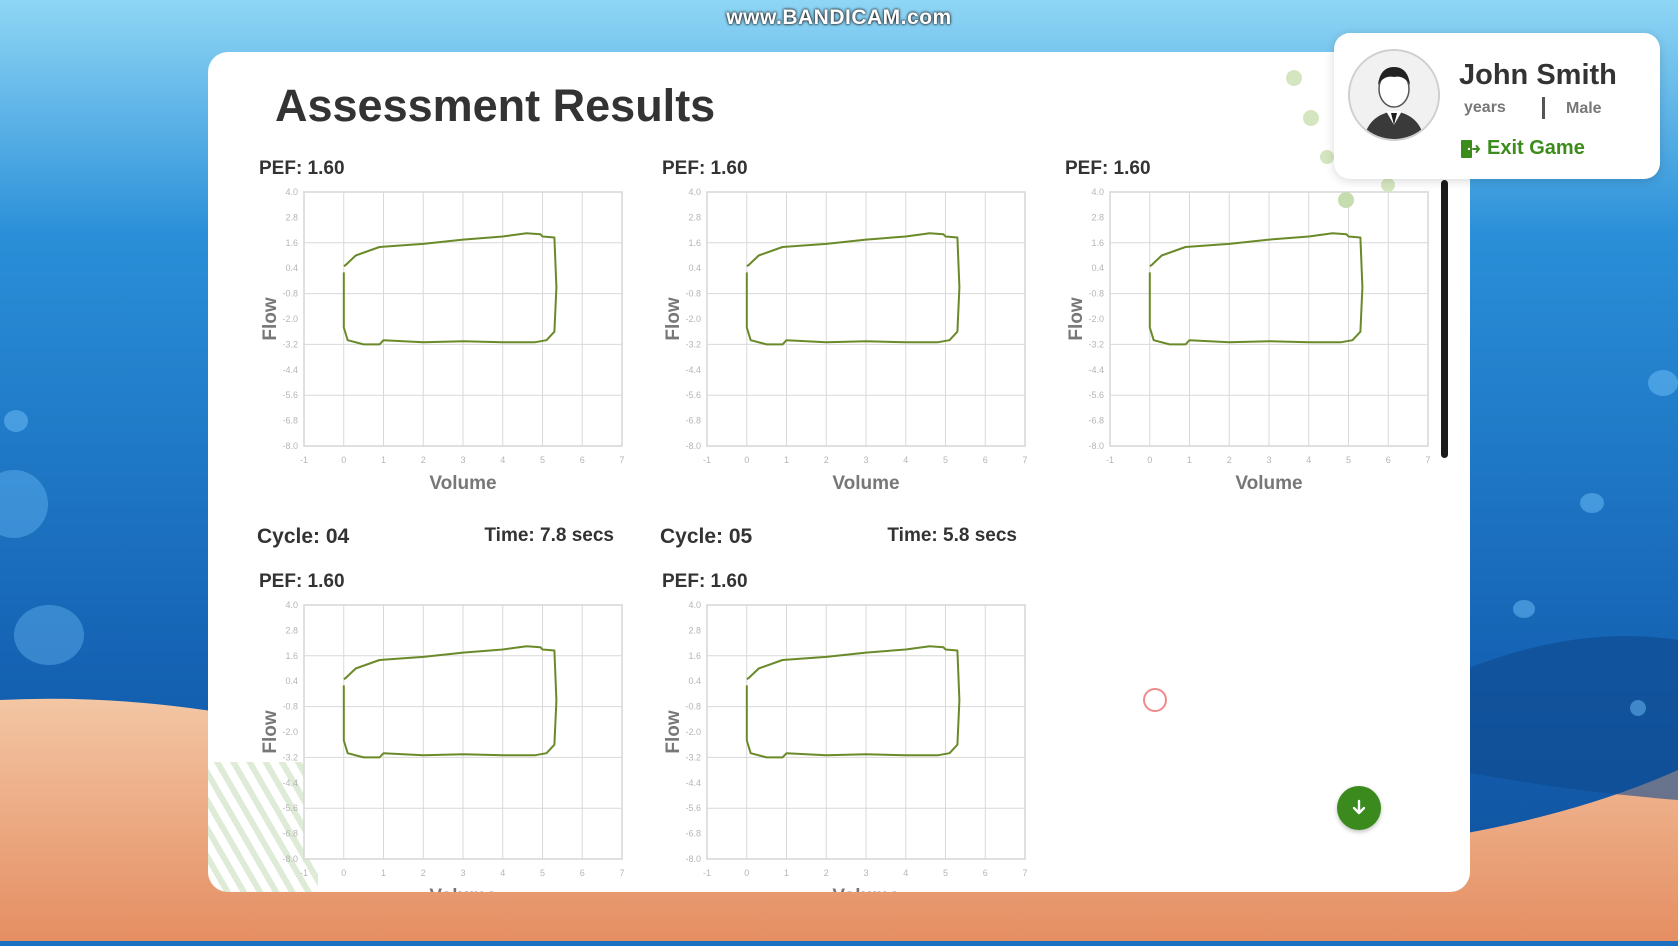 This screenshot has height=946, width=1678. What do you see at coordinates (423, 460) in the screenshot?
I see `x-tick-label: 2` at bounding box center [423, 460].